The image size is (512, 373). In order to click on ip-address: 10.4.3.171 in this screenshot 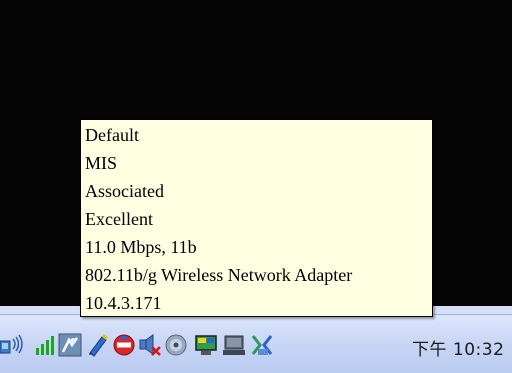, I will do `click(123, 303)`.